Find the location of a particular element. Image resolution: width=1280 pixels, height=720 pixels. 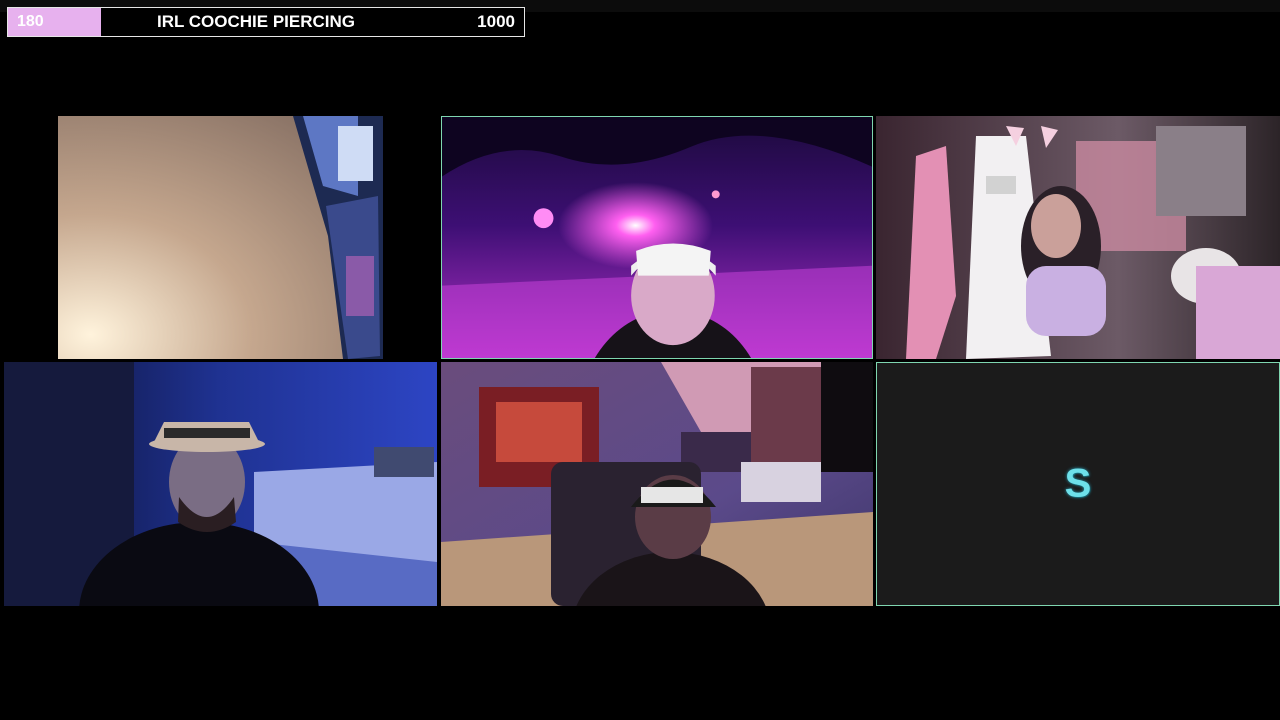

video-tile-6: S is located at coordinates (1078, 484).